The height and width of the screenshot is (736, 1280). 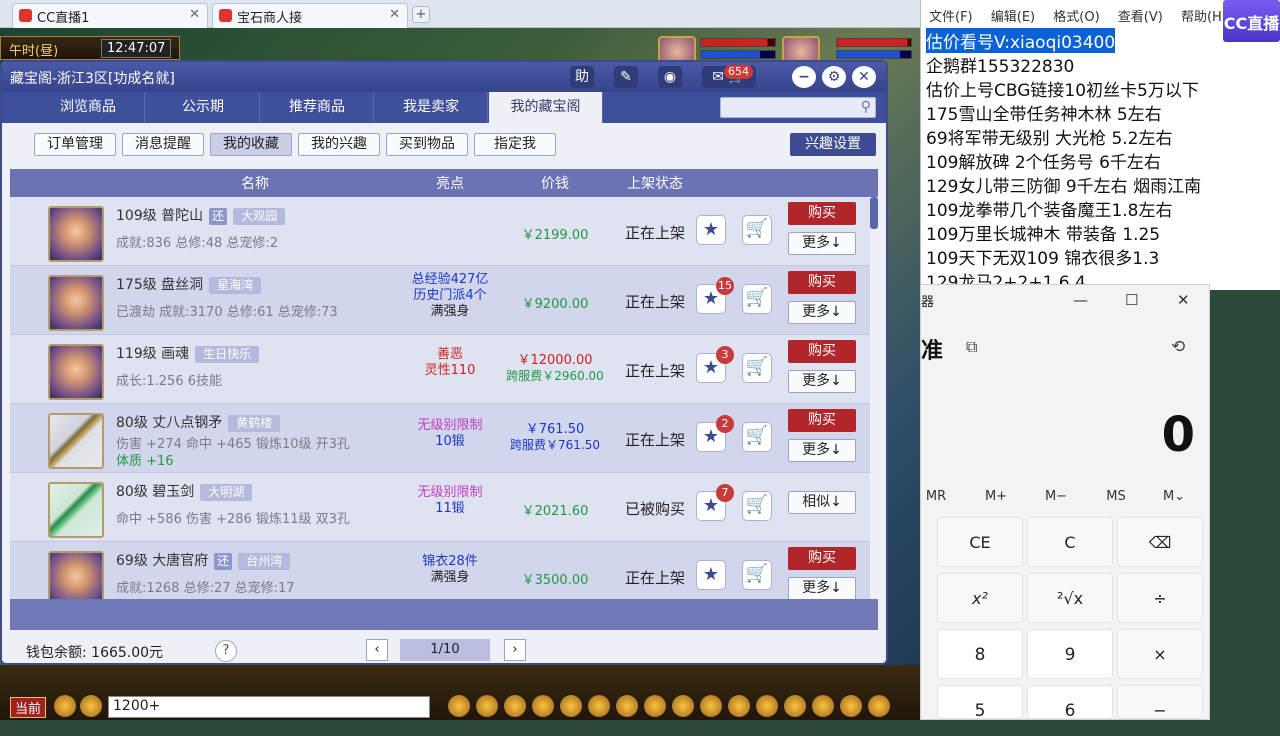 I want to click on tab-seller: 我是卖家, so click(x=431, y=107).